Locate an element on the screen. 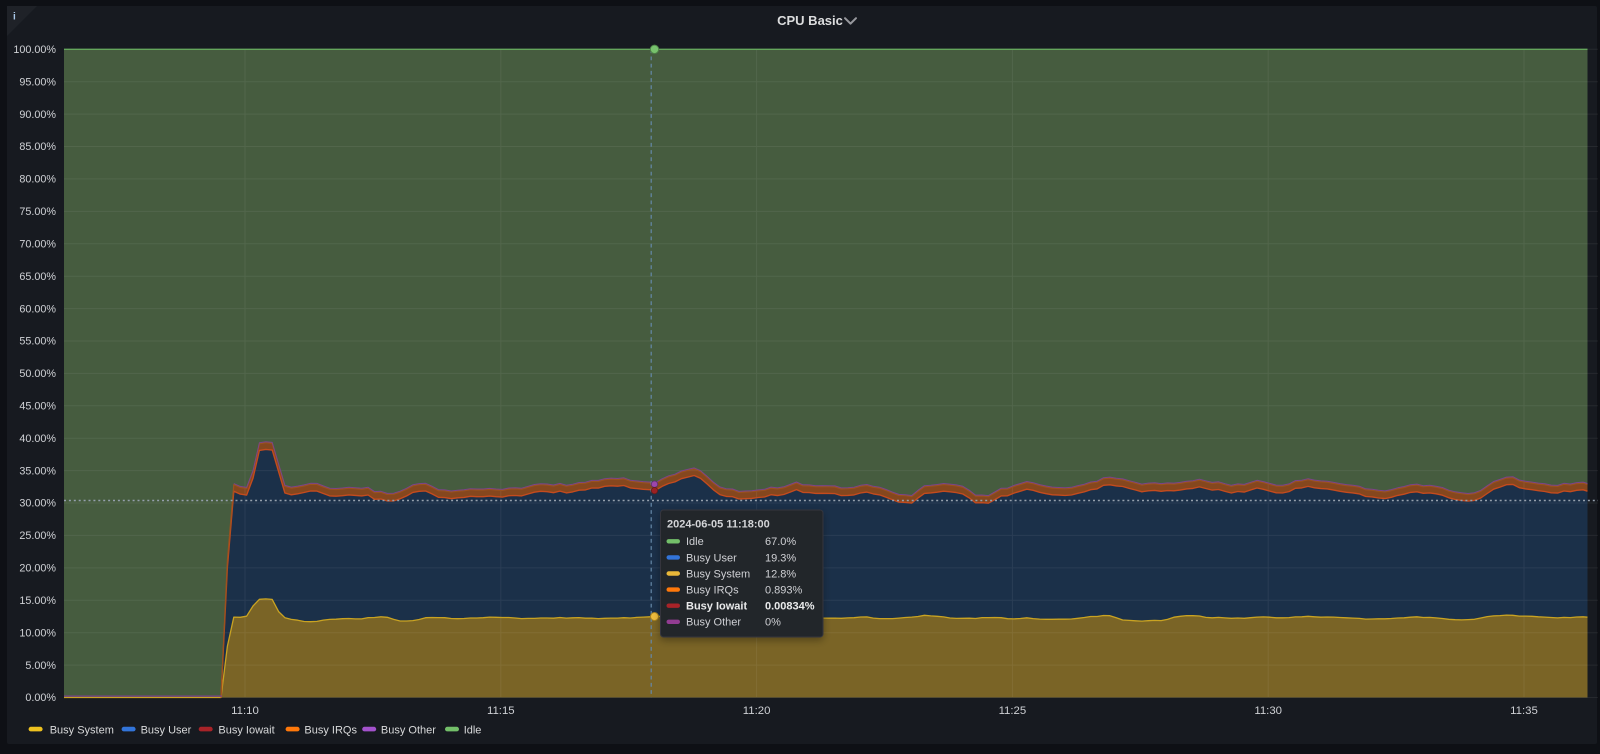  svg-text: 40.00% is located at coordinates (37, 439).